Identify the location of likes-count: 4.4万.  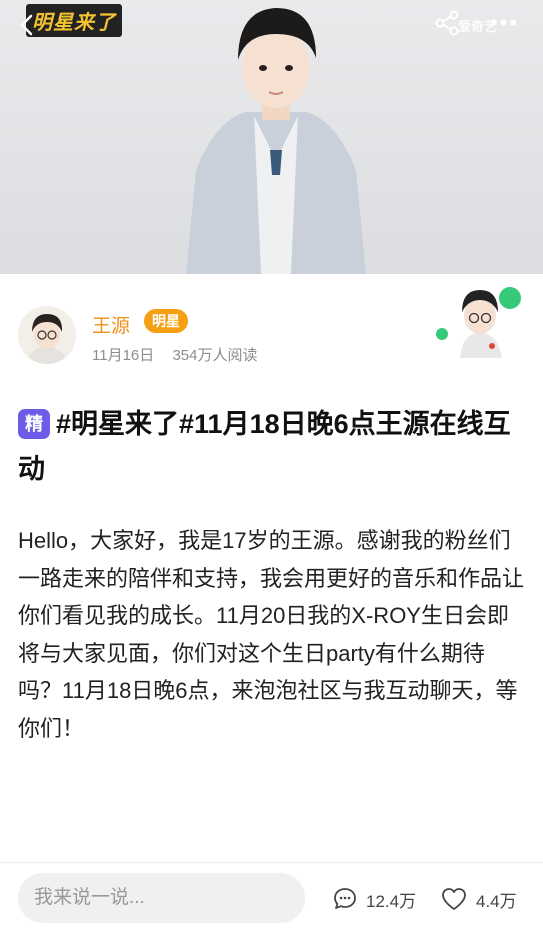
(496, 901).